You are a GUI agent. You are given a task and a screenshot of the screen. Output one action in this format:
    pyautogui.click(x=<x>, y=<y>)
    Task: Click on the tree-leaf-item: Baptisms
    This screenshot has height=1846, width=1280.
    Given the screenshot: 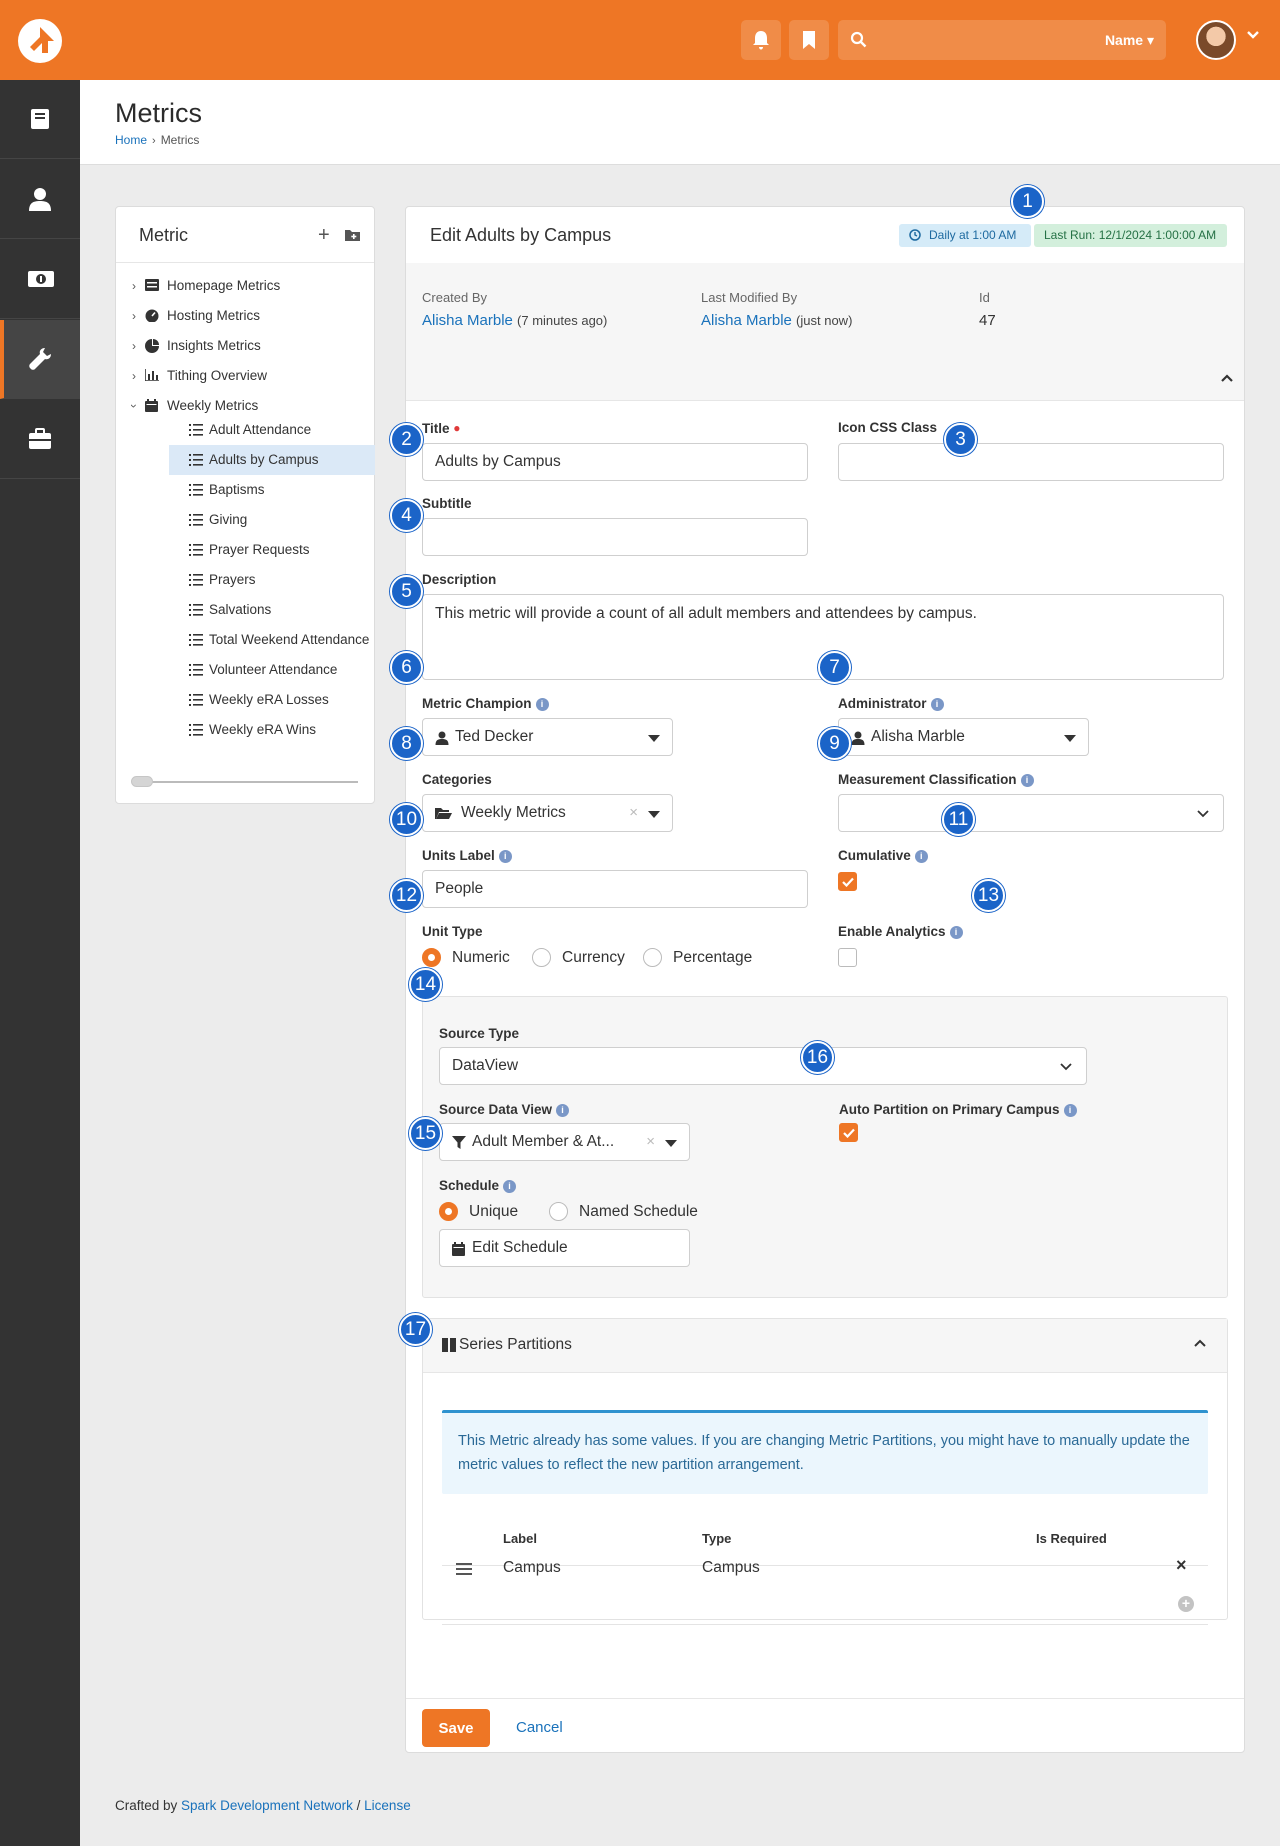 What is the action you would take?
    pyautogui.click(x=272, y=490)
    